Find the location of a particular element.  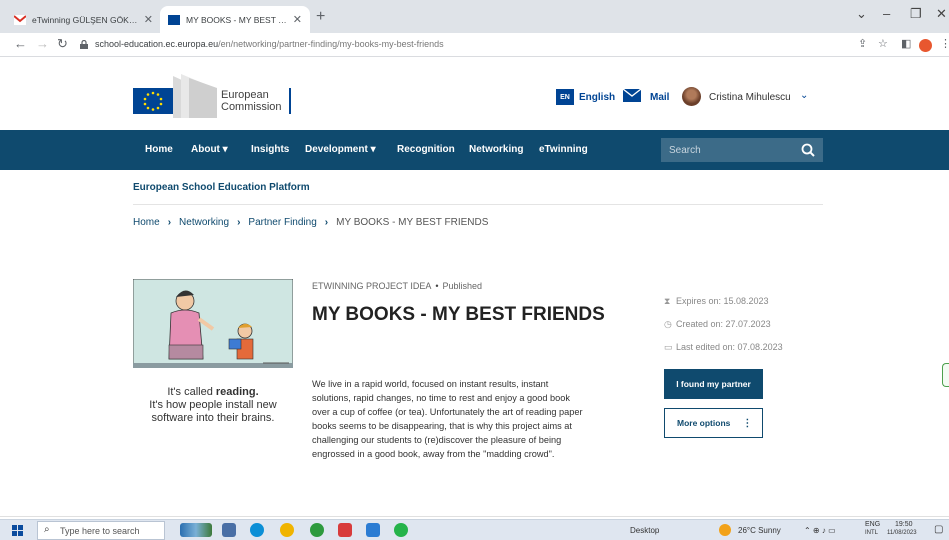

url-host: school-education.ec.europa.eu is located at coordinates (157, 44).